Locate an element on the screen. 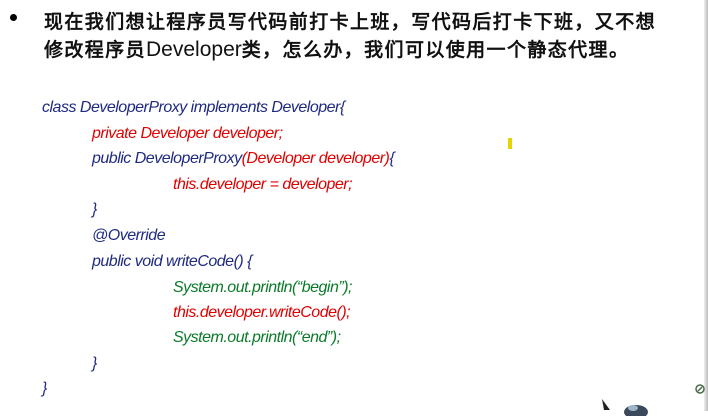  code-line-3-c: { is located at coordinates (392, 158).